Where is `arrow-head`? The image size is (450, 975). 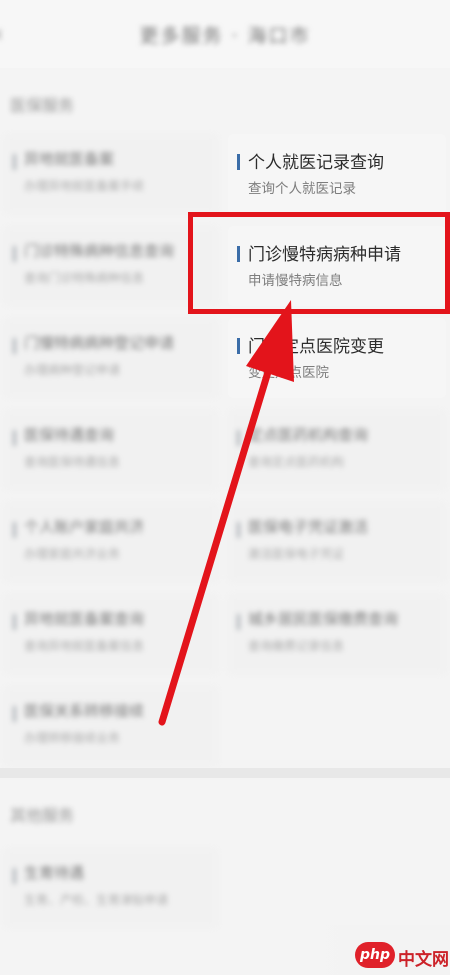 arrow-head is located at coordinates (270, 341).